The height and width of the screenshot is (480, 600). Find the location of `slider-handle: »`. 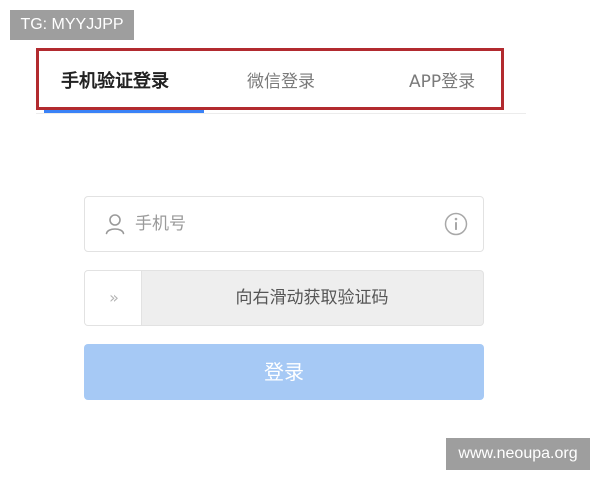

slider-handle: » is located at coordinates (113, 298).